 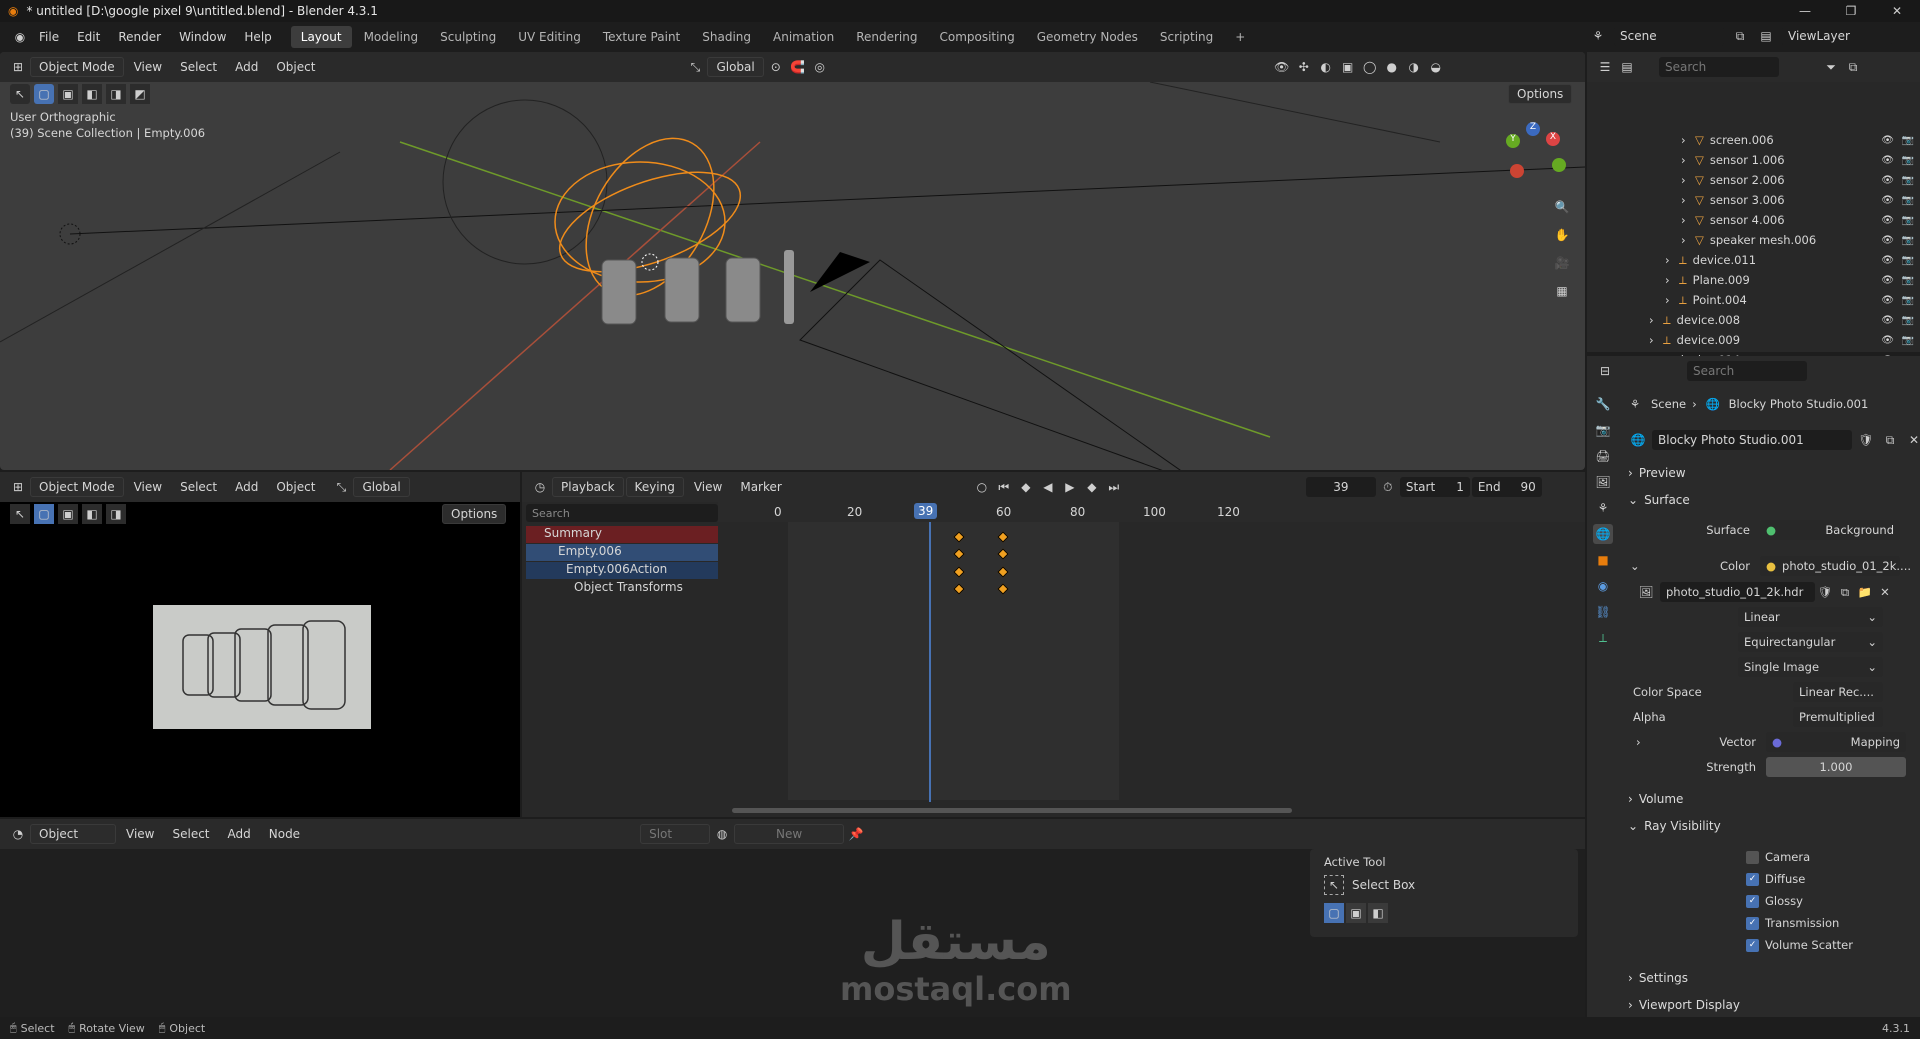 I want to click on preview-section-header: › Preview, so click(x=1769, y=473).